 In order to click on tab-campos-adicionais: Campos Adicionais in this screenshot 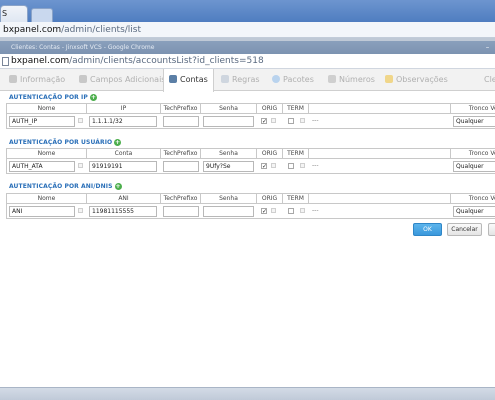, I will do `click(122, 80)`.